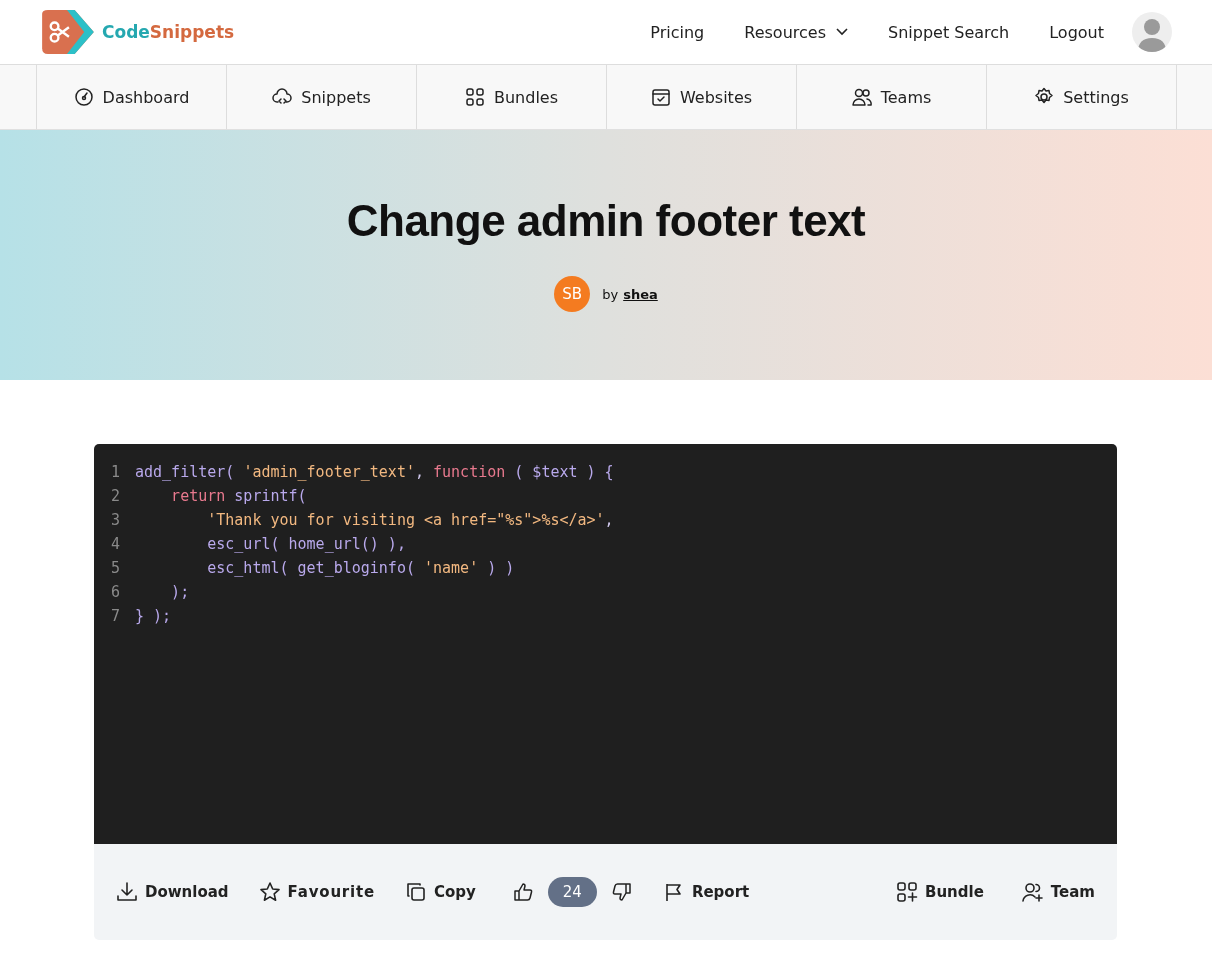 The width and height of the screenshot is (1212, 965). What do you see at coordinates (316, 892) in the screenshot?
I see `action-button: Favourite` at bounding box center [316, 892].